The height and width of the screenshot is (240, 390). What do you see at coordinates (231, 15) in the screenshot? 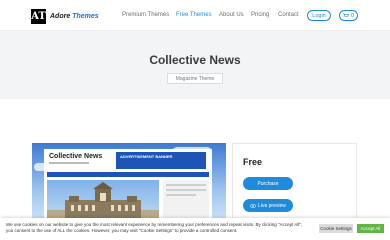
I see `nav-about-us: About Us` at bounding box center [231, 15].